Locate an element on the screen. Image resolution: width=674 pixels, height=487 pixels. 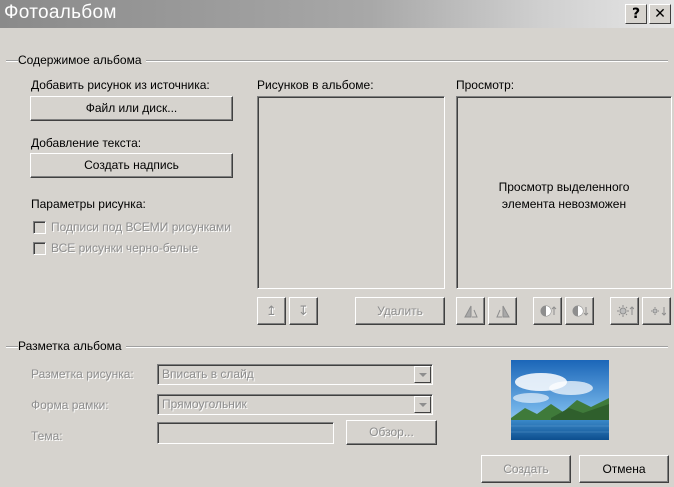
captions-checkbox is located at coordinates (39, 227).